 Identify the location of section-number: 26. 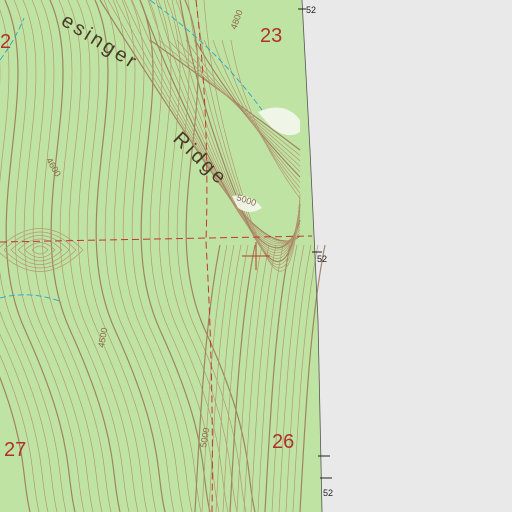
(283, 442).